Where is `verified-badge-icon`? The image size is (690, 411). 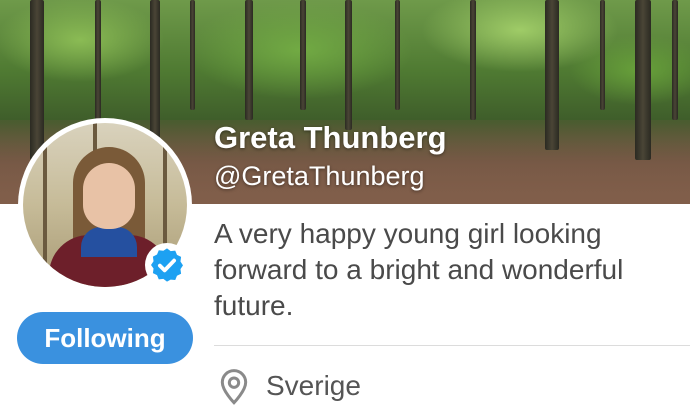 verified-badge-icon is located at coordinates (167, 265).